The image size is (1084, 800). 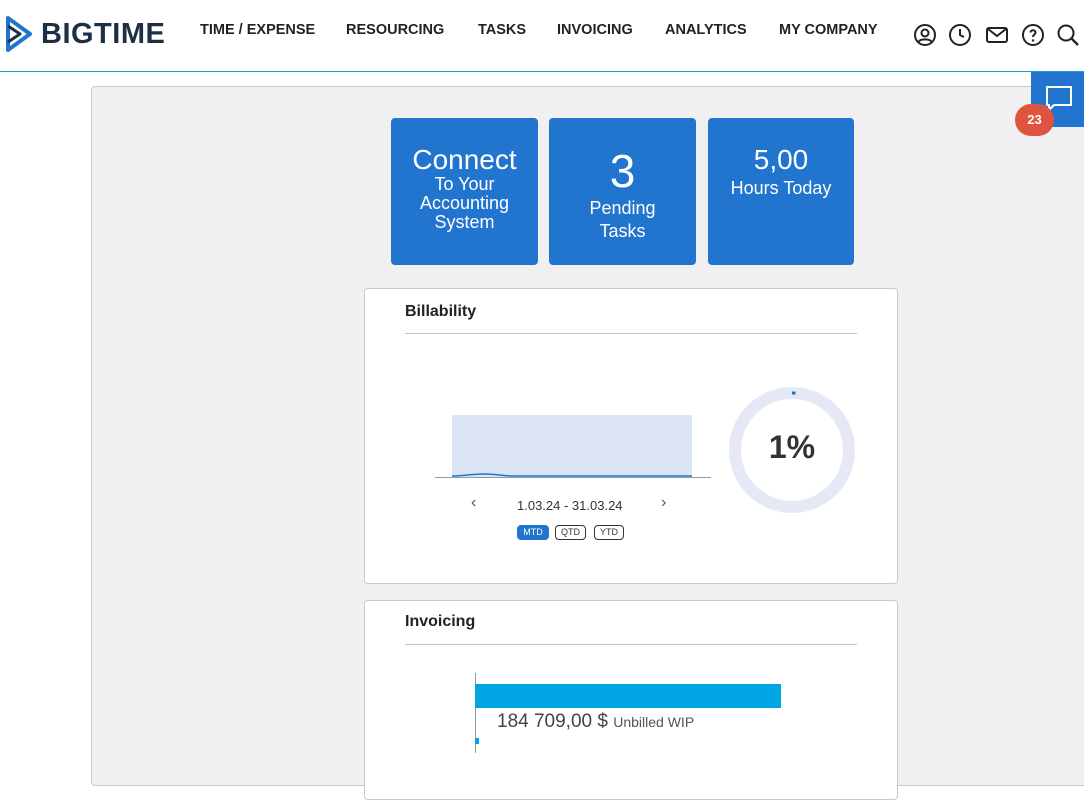 I want to click on next-period-button: ›, so click(x=663, y=503).